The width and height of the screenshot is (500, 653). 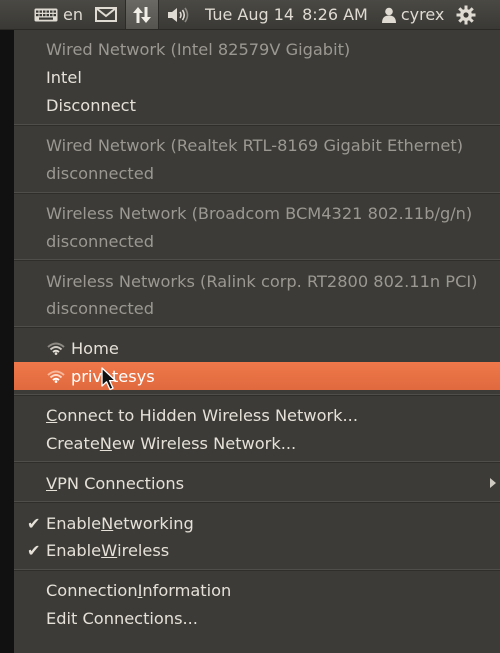 I want to click on user-icon, so click(x=388, y=15).